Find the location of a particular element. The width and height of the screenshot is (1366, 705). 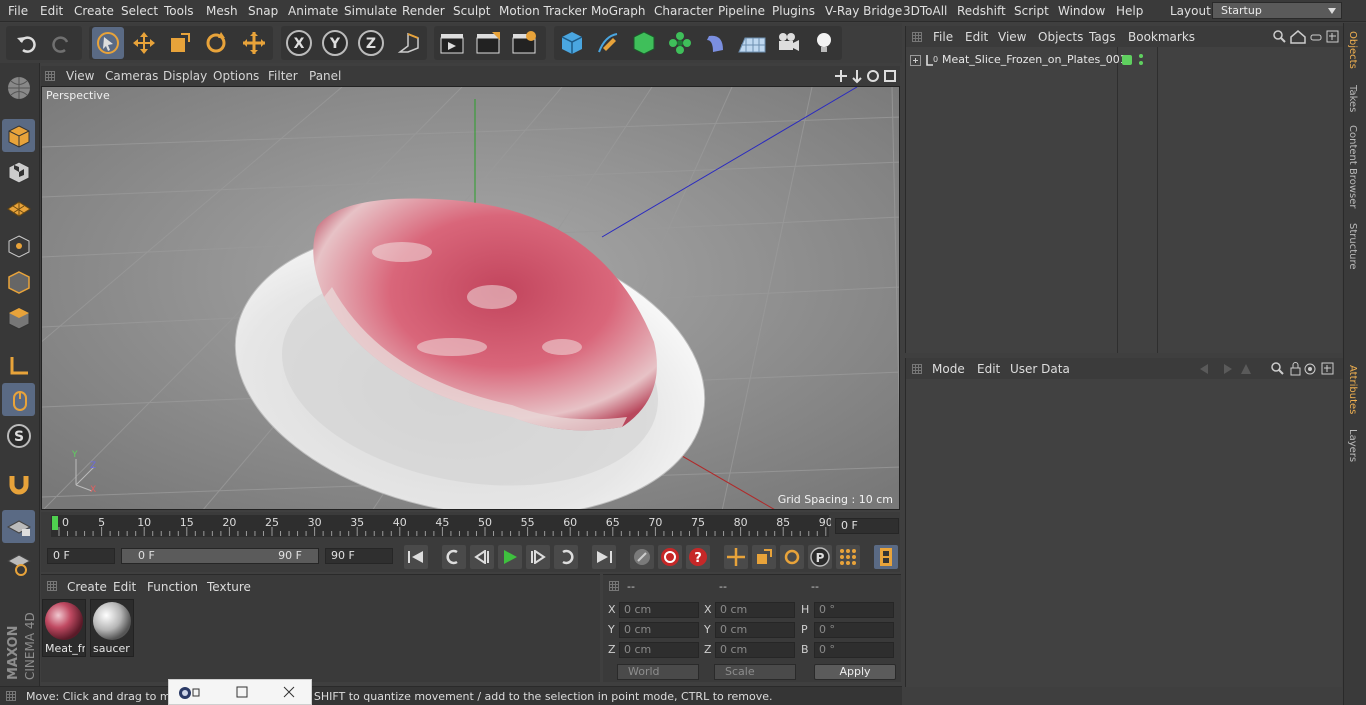

back-arrow-icon is located at coordinates (1204, 369).